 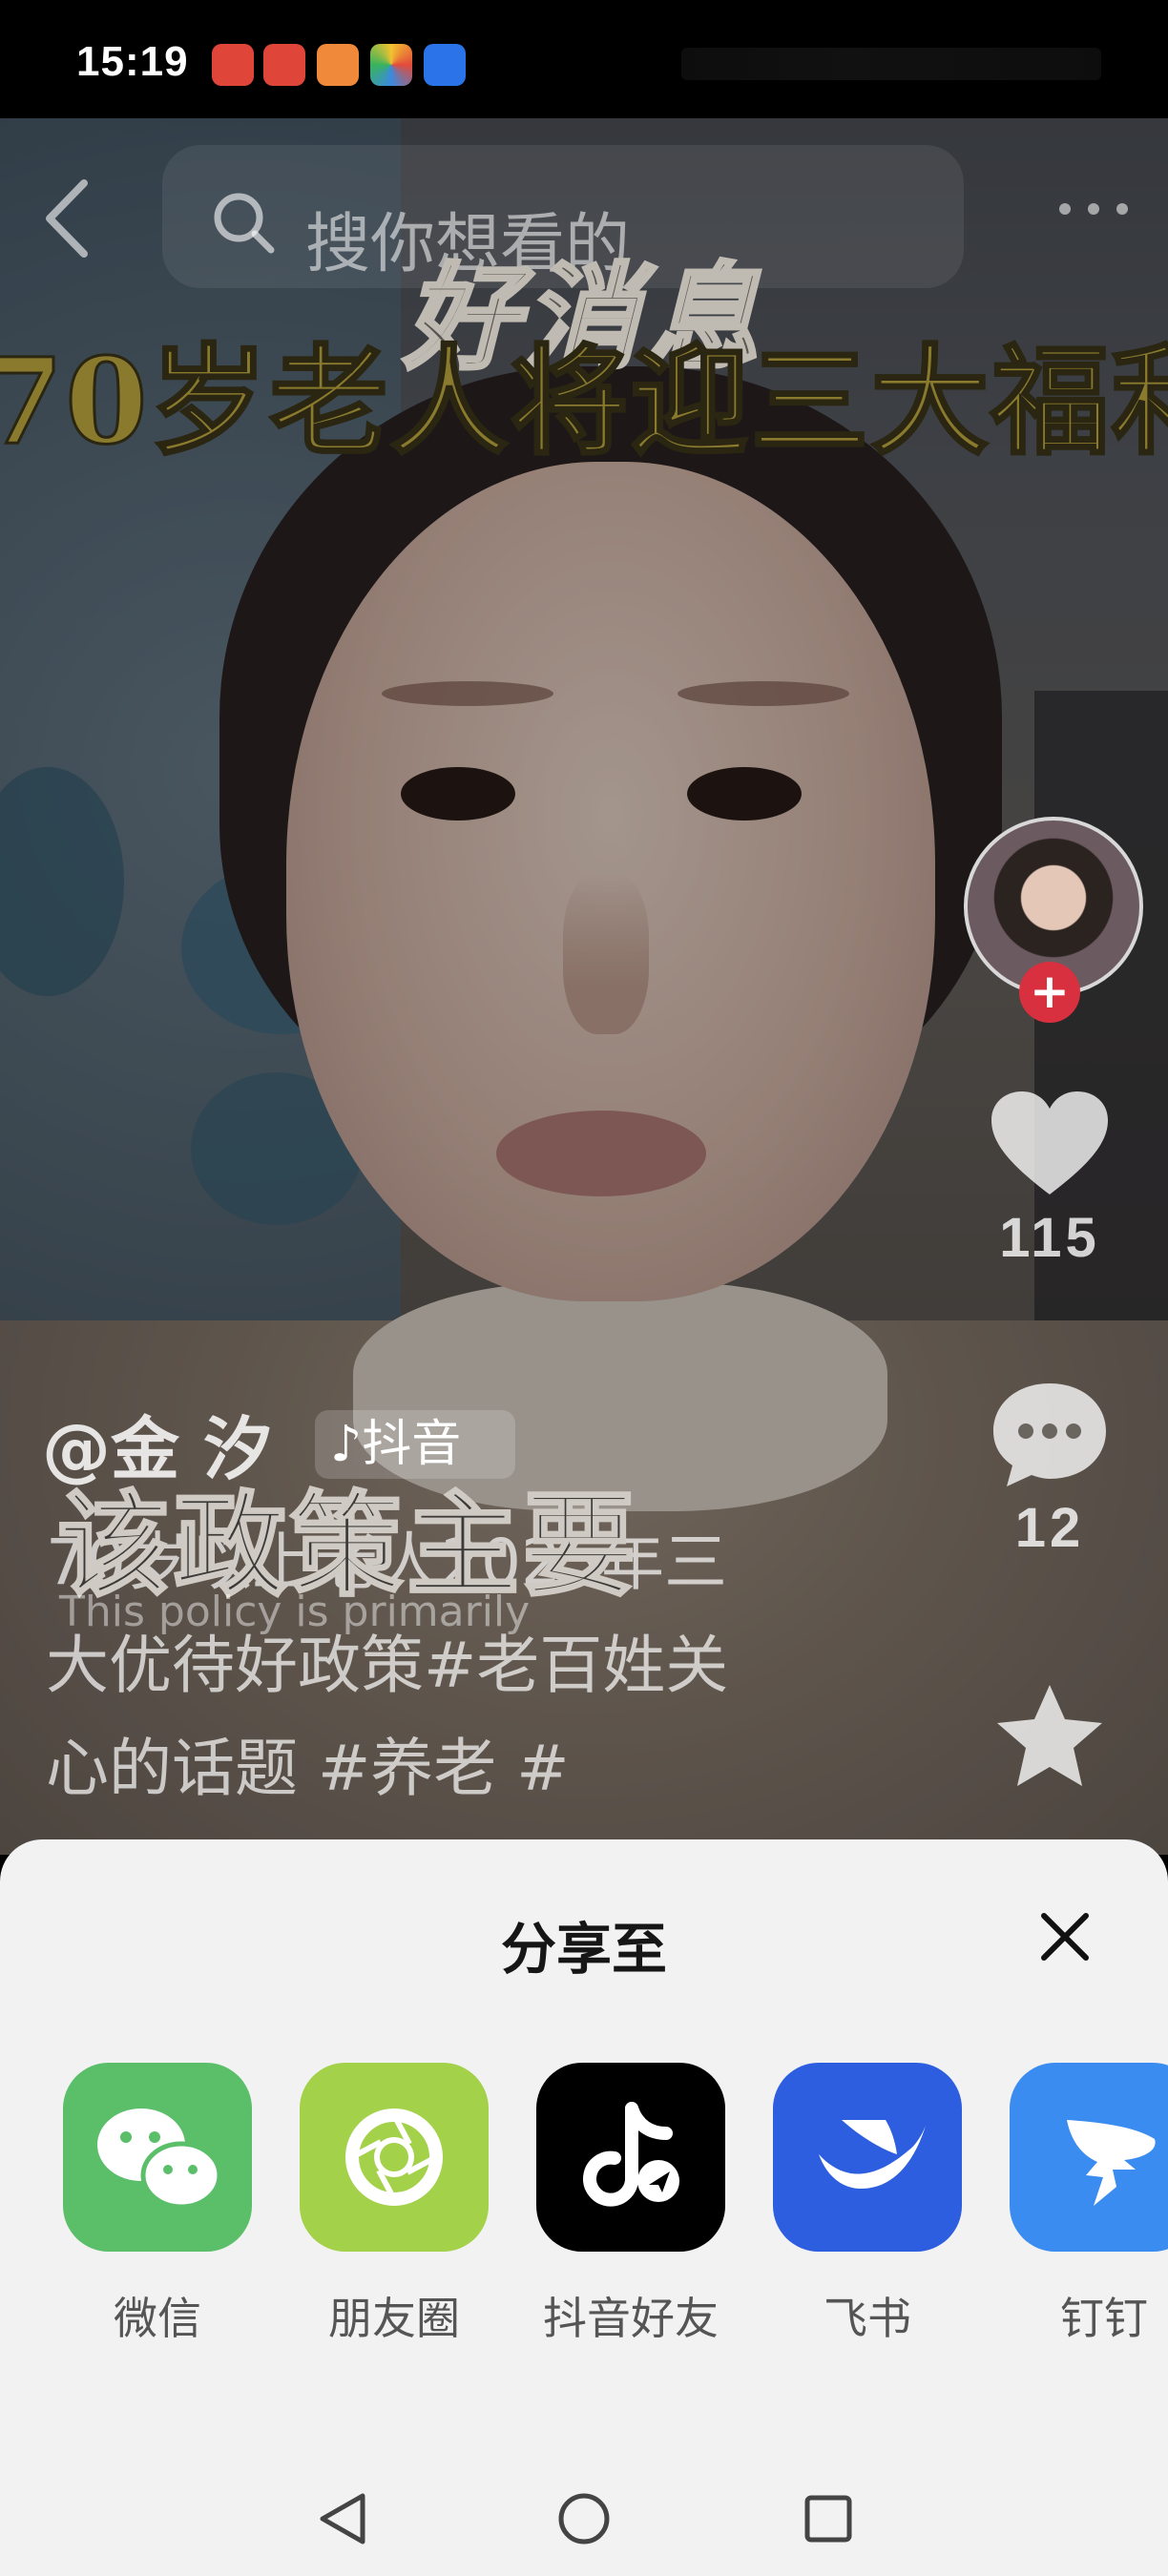 I want to click on like-button: 115, so click(x=1049, y=1179).